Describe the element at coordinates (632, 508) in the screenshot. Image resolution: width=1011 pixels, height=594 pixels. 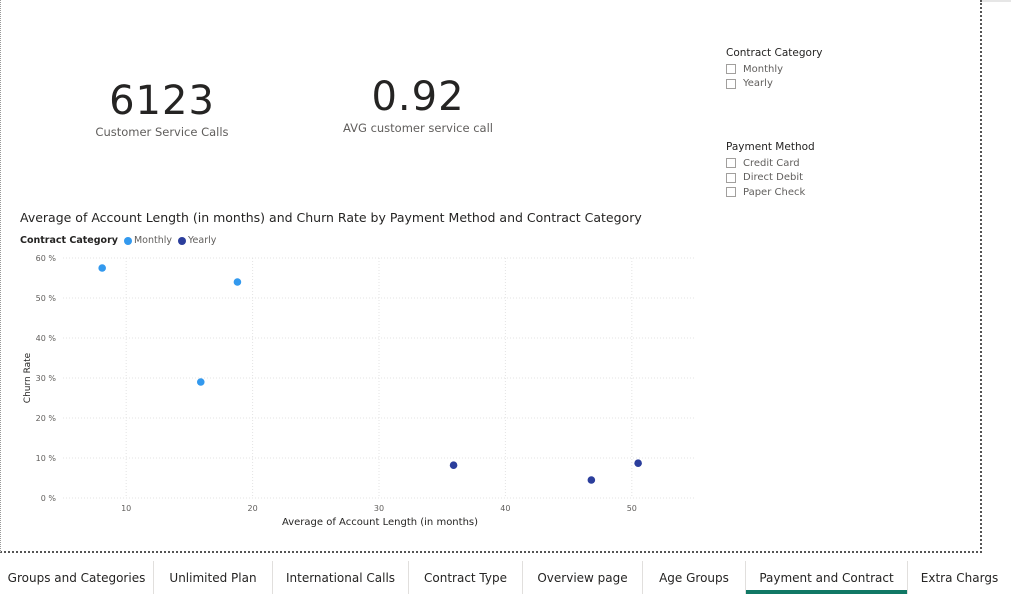
I see `x-tick-label: 50` at that location.